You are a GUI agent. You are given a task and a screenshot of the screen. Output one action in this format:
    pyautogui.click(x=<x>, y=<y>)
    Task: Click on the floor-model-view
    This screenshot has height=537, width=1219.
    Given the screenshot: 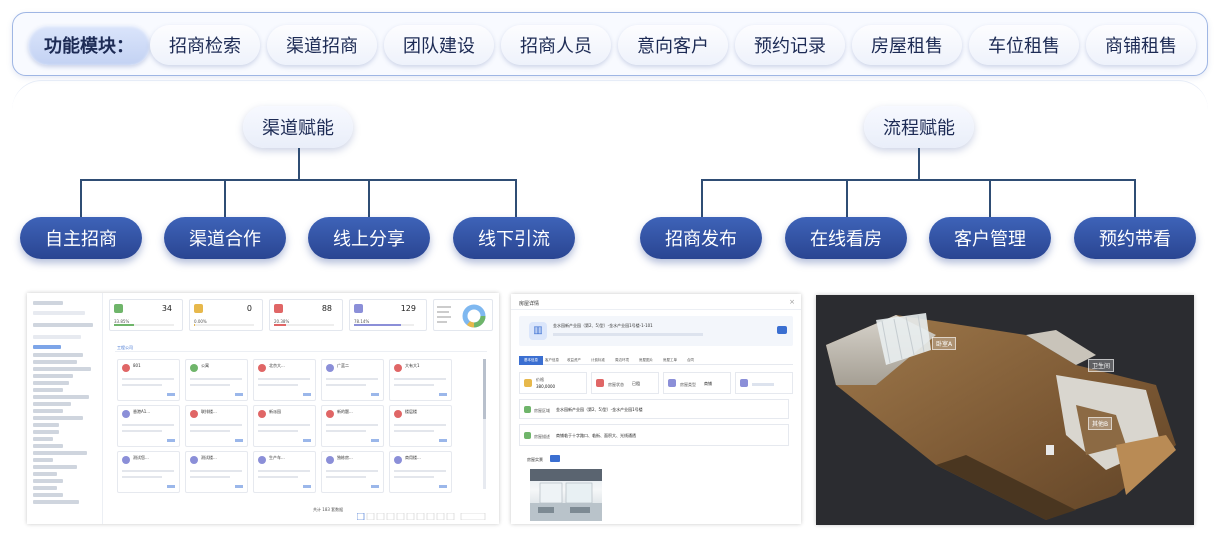 What is the action you would take?
    pyautogui.click(x=1005, y=410)
    